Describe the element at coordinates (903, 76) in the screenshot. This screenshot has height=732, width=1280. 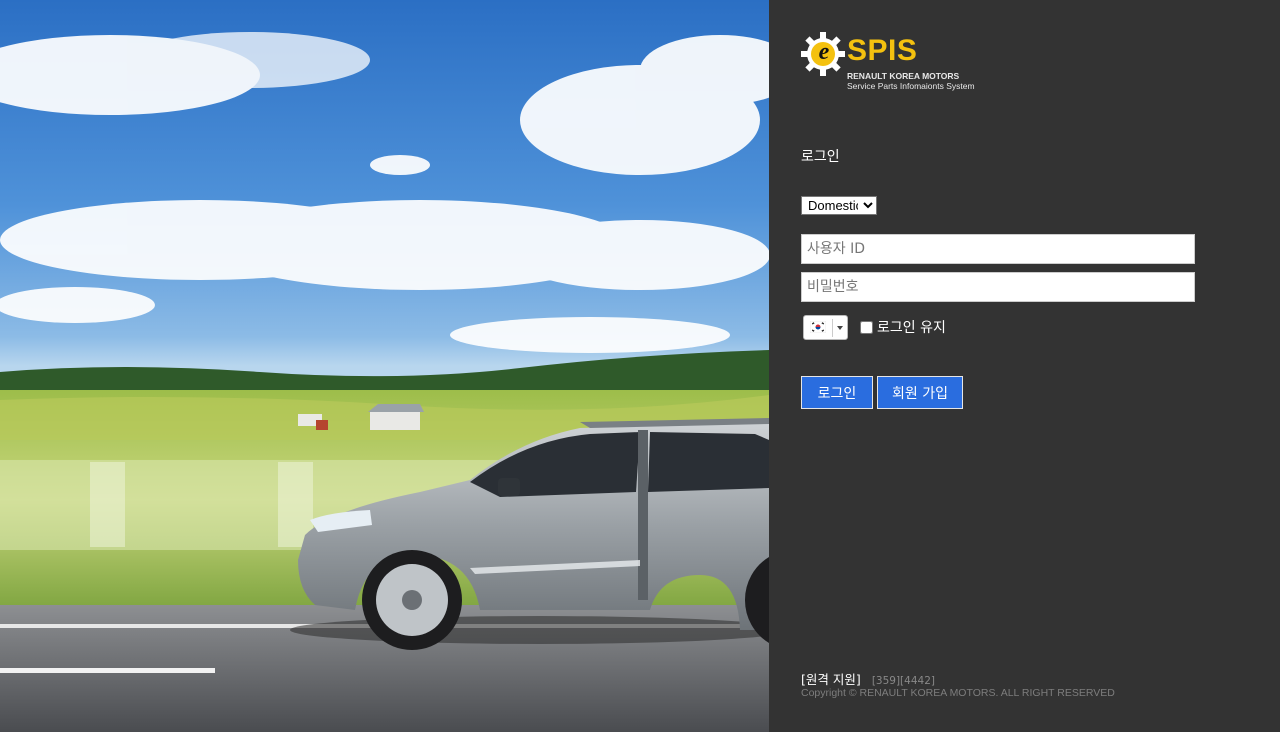
I see `logo-company-name: RENAULT KOREA MOTORS` at that location.